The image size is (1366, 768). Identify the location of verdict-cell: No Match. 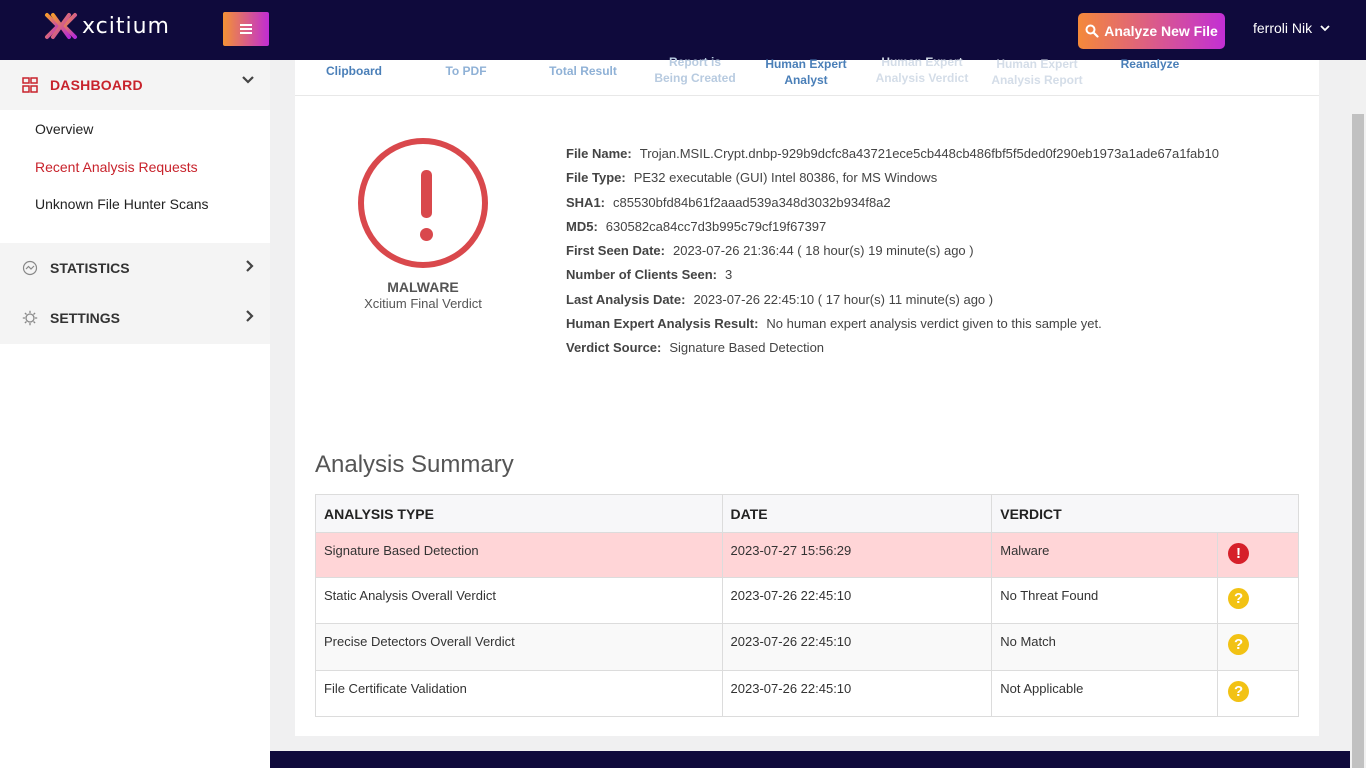
(1105, 647).